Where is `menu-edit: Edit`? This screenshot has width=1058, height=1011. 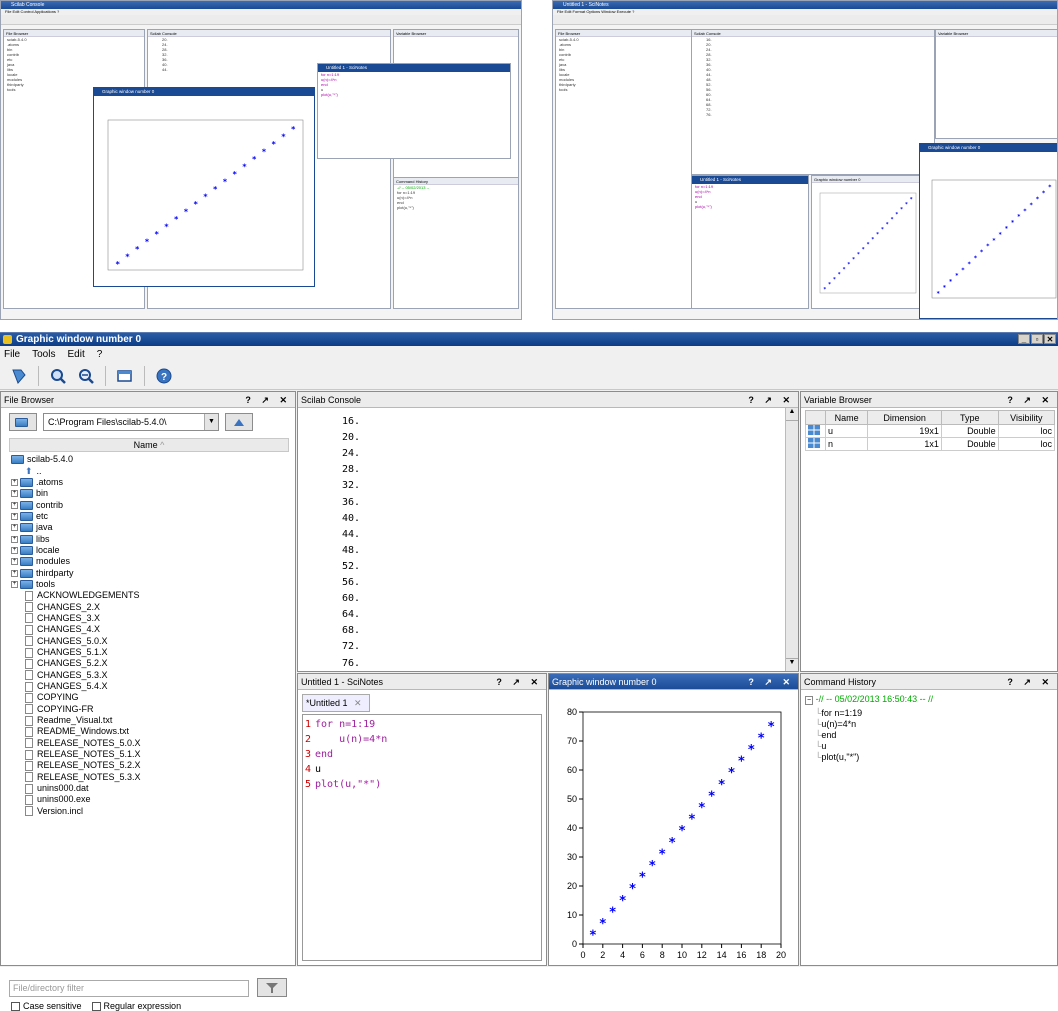 menu-edit: Edit is located at coordinates (75, 354).